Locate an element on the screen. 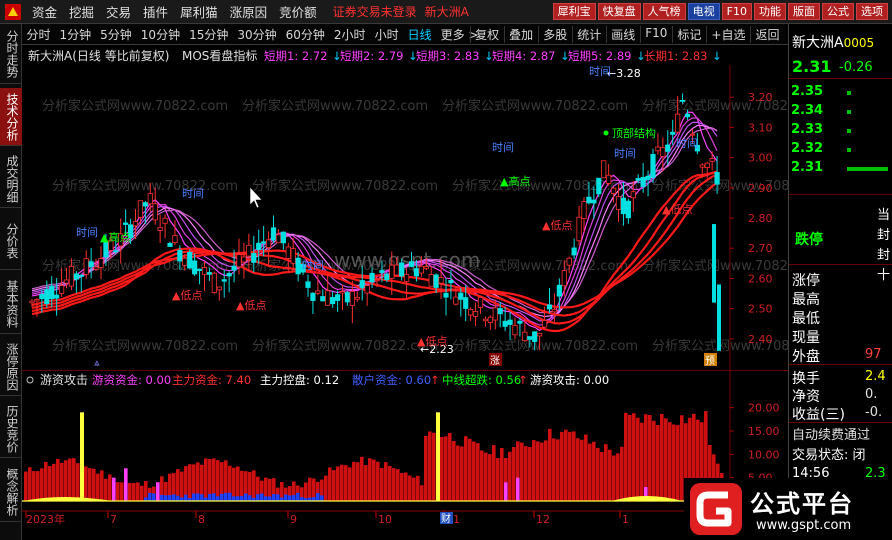  chart-tool-5: F10 is located at coordinates (655, 34).